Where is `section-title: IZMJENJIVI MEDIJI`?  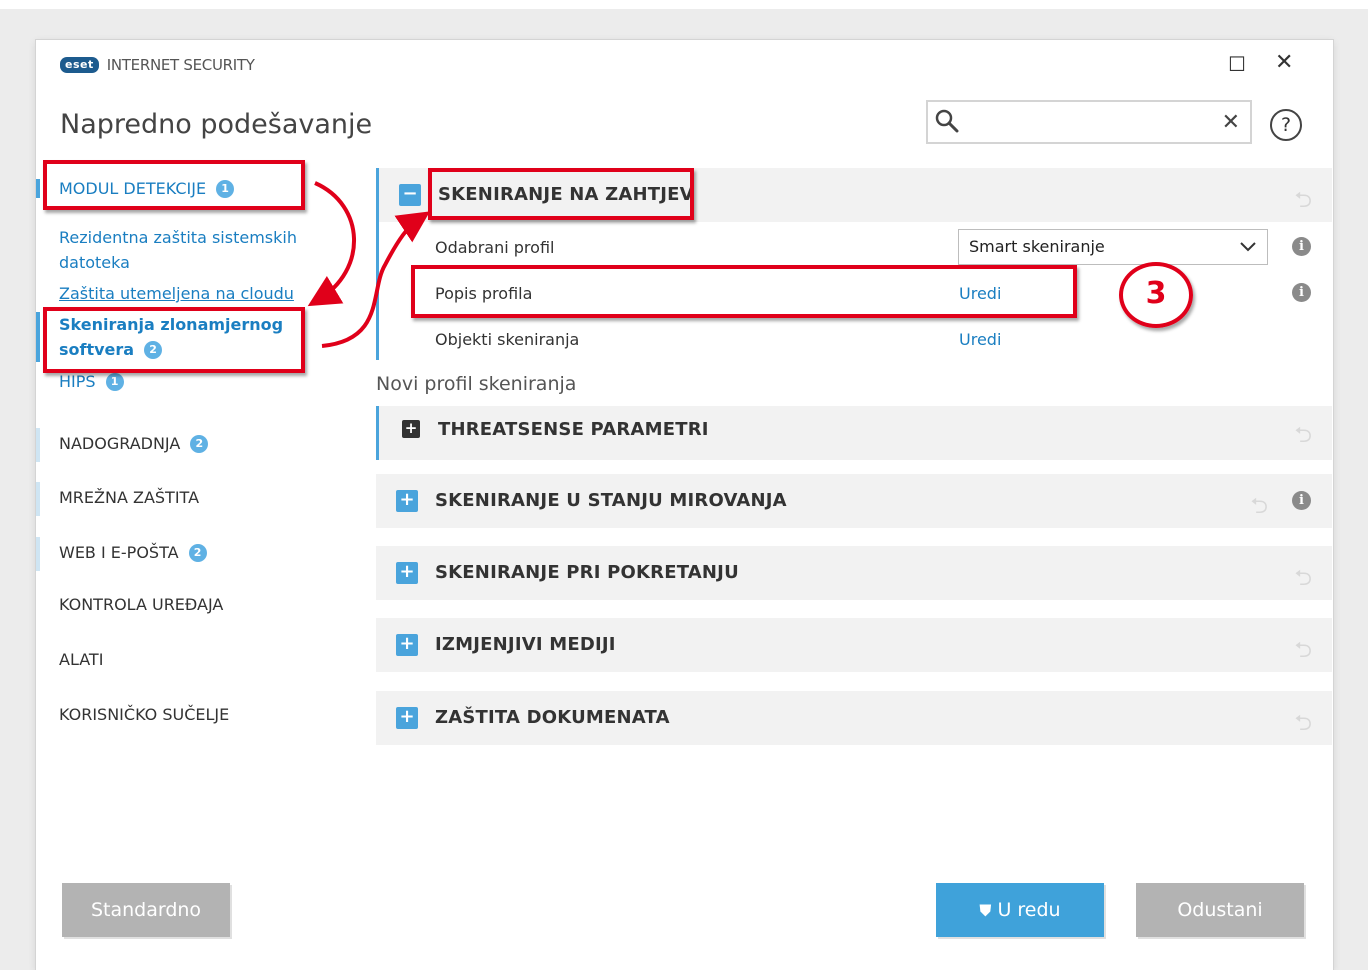 section-title: IZMJENJIVI MEDIJI is located at coordinates (525, 644).